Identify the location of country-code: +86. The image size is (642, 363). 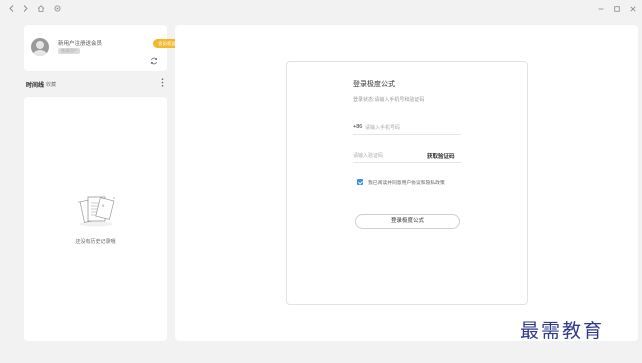
(357, 127).